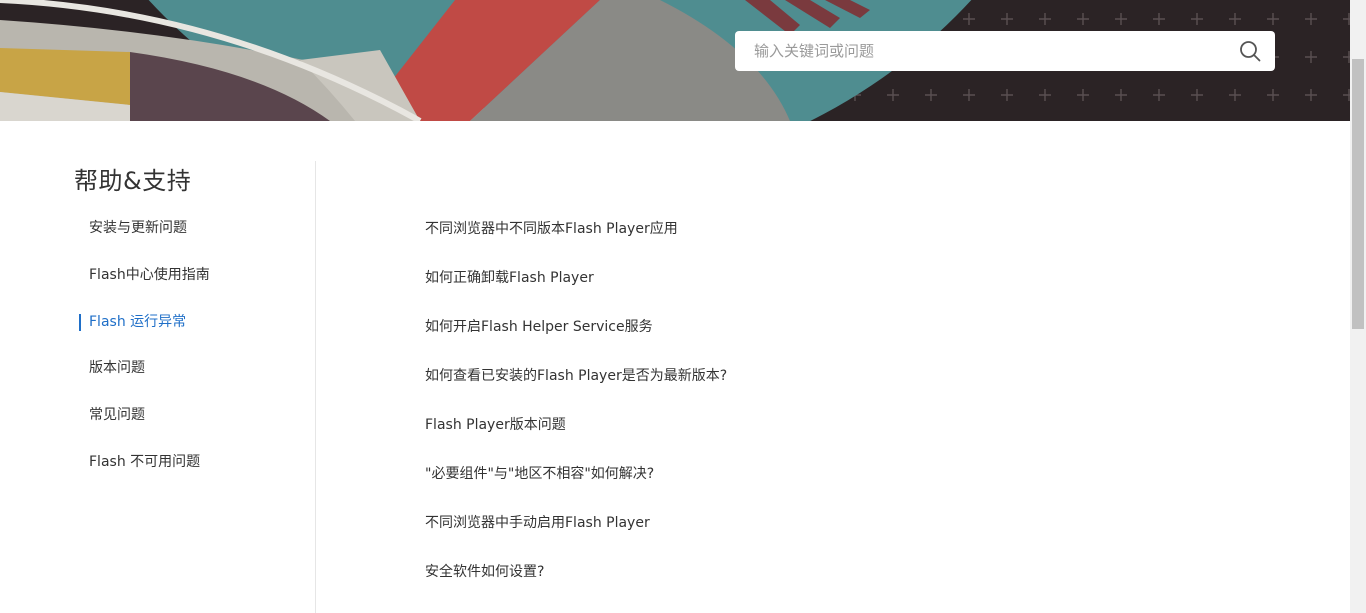  I want to click on sidebar-title: 帮助&支持, so click(133, 181).